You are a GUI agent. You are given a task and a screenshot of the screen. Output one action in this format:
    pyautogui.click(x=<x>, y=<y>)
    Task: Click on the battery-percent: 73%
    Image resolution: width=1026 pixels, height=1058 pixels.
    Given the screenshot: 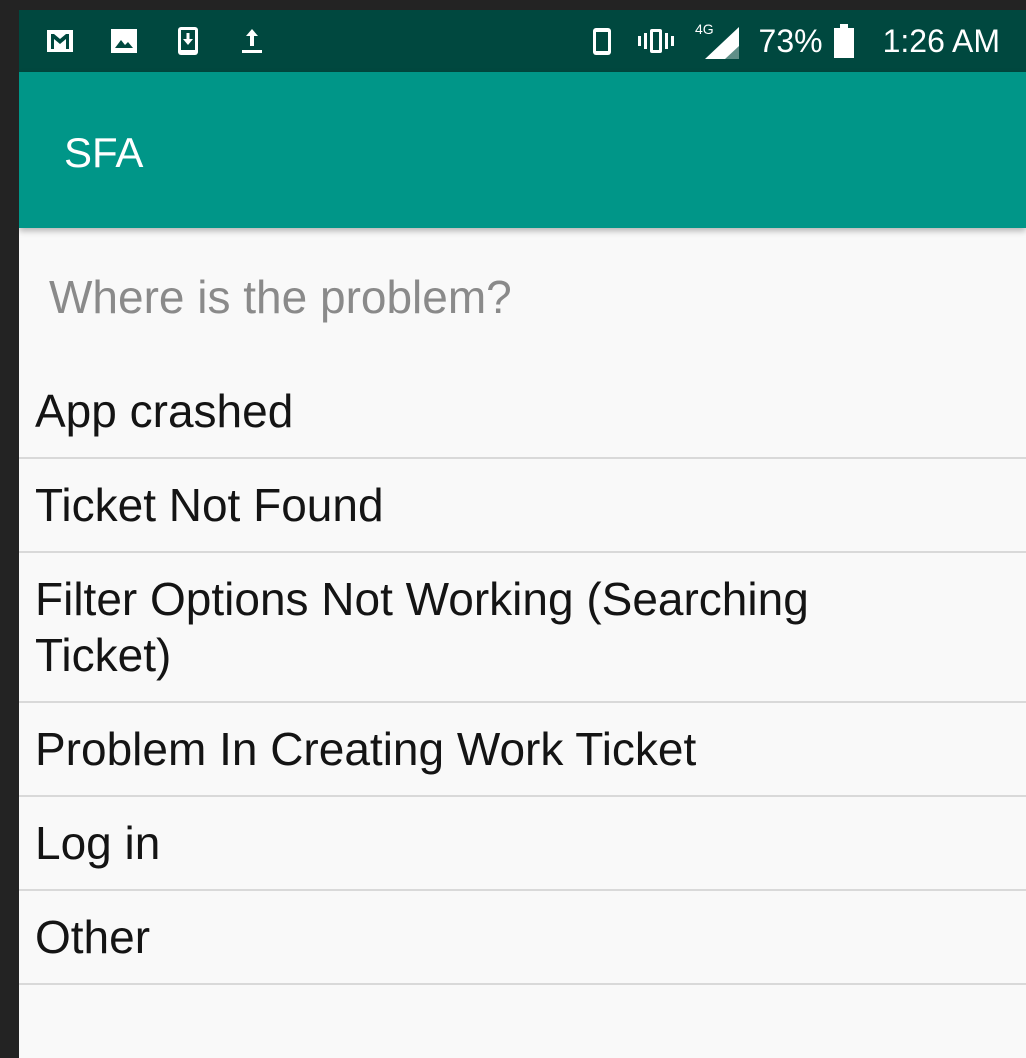 What is the action you would take?
    pyautogui.click(x=790, y=40)
    